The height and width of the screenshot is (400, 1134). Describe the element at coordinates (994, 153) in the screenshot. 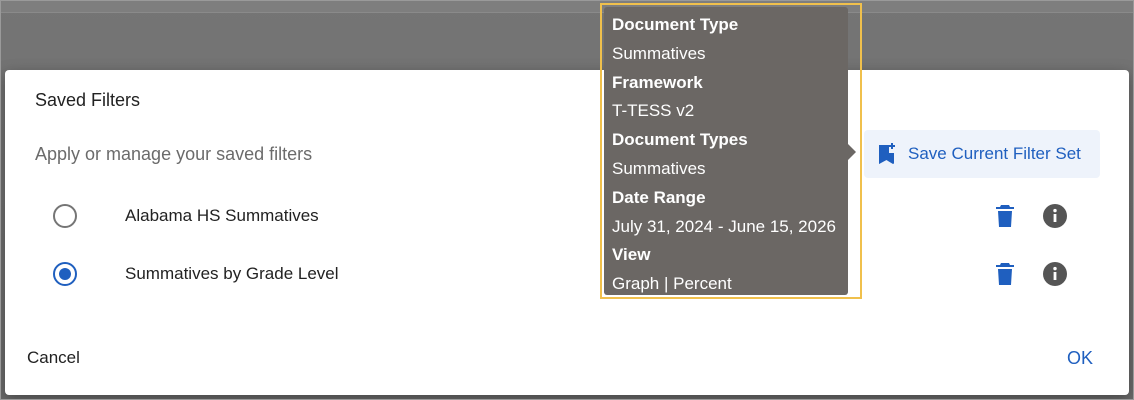

I see `save-current-filter-set-label: Save Current Filter Set` at that location.